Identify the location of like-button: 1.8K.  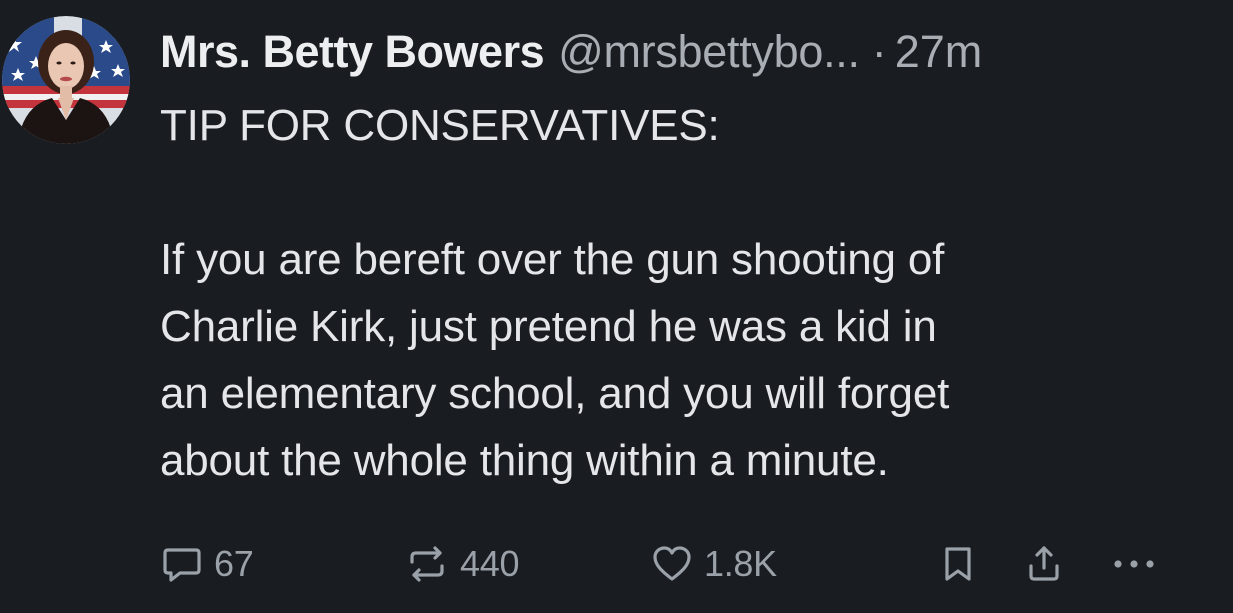
(713, 564).